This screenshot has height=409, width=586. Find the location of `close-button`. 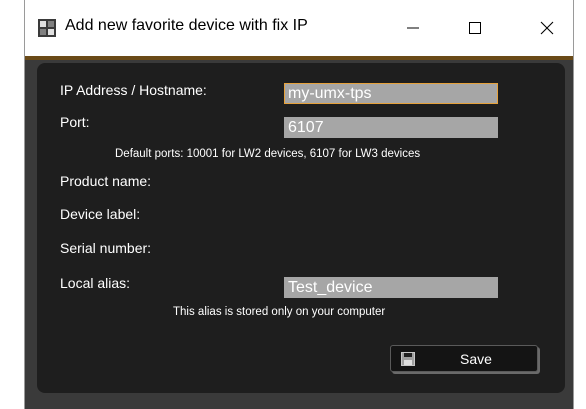

close-button is located at coordinates (547, 28).